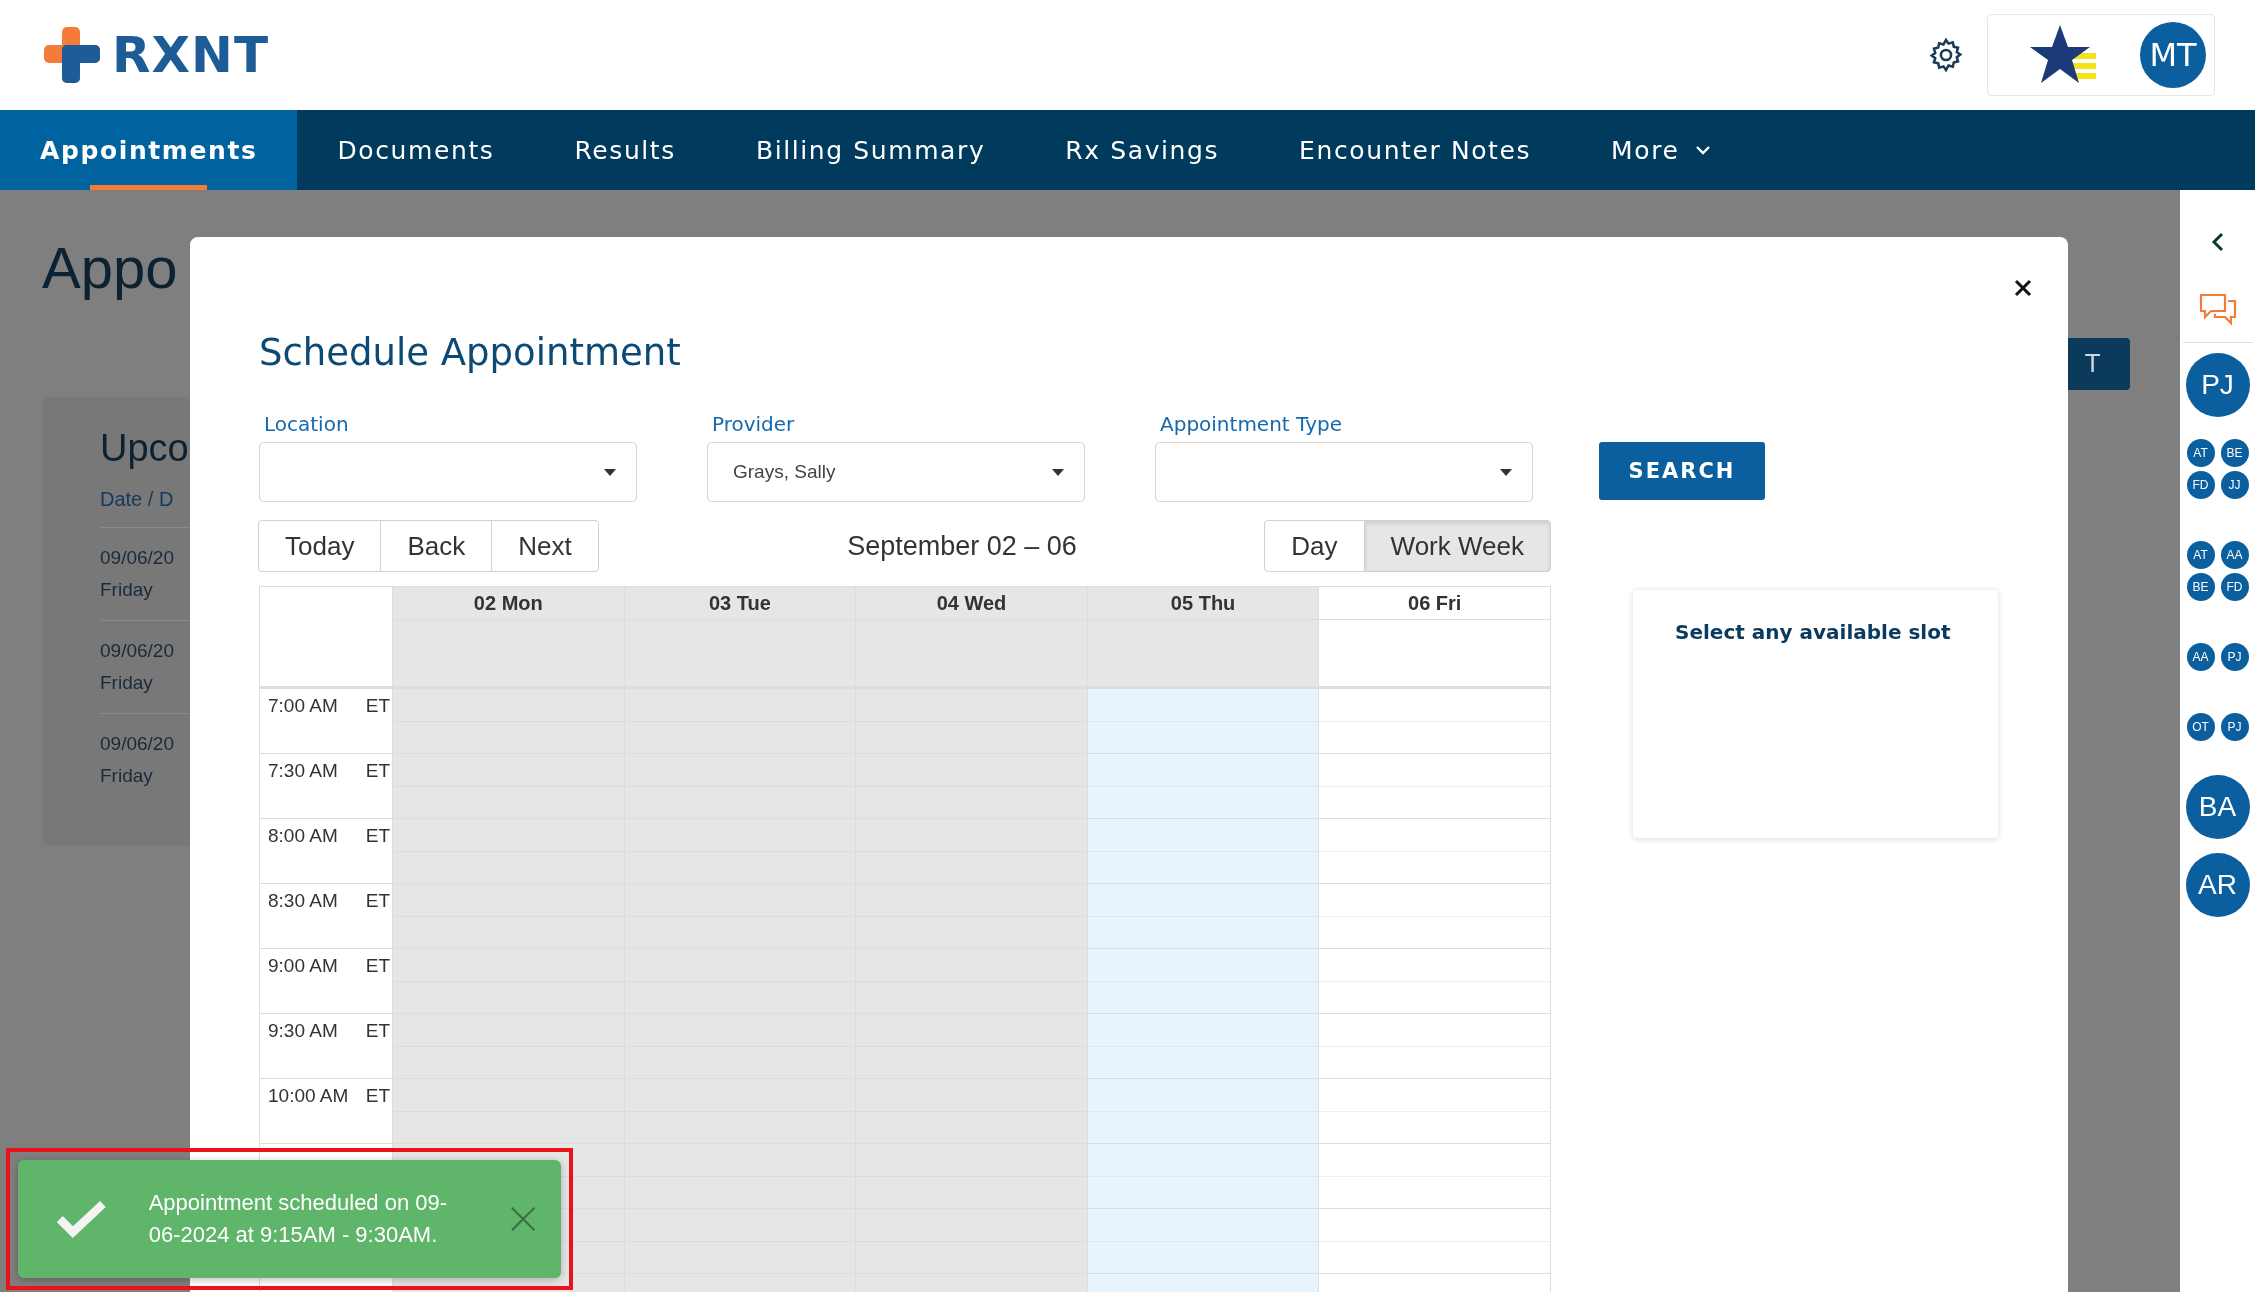 This screenshot has width=2255, height=1292. Describe the element at coordinates (740, 603) in the screenshot. I see `day-header: 03 Tue` at that location.